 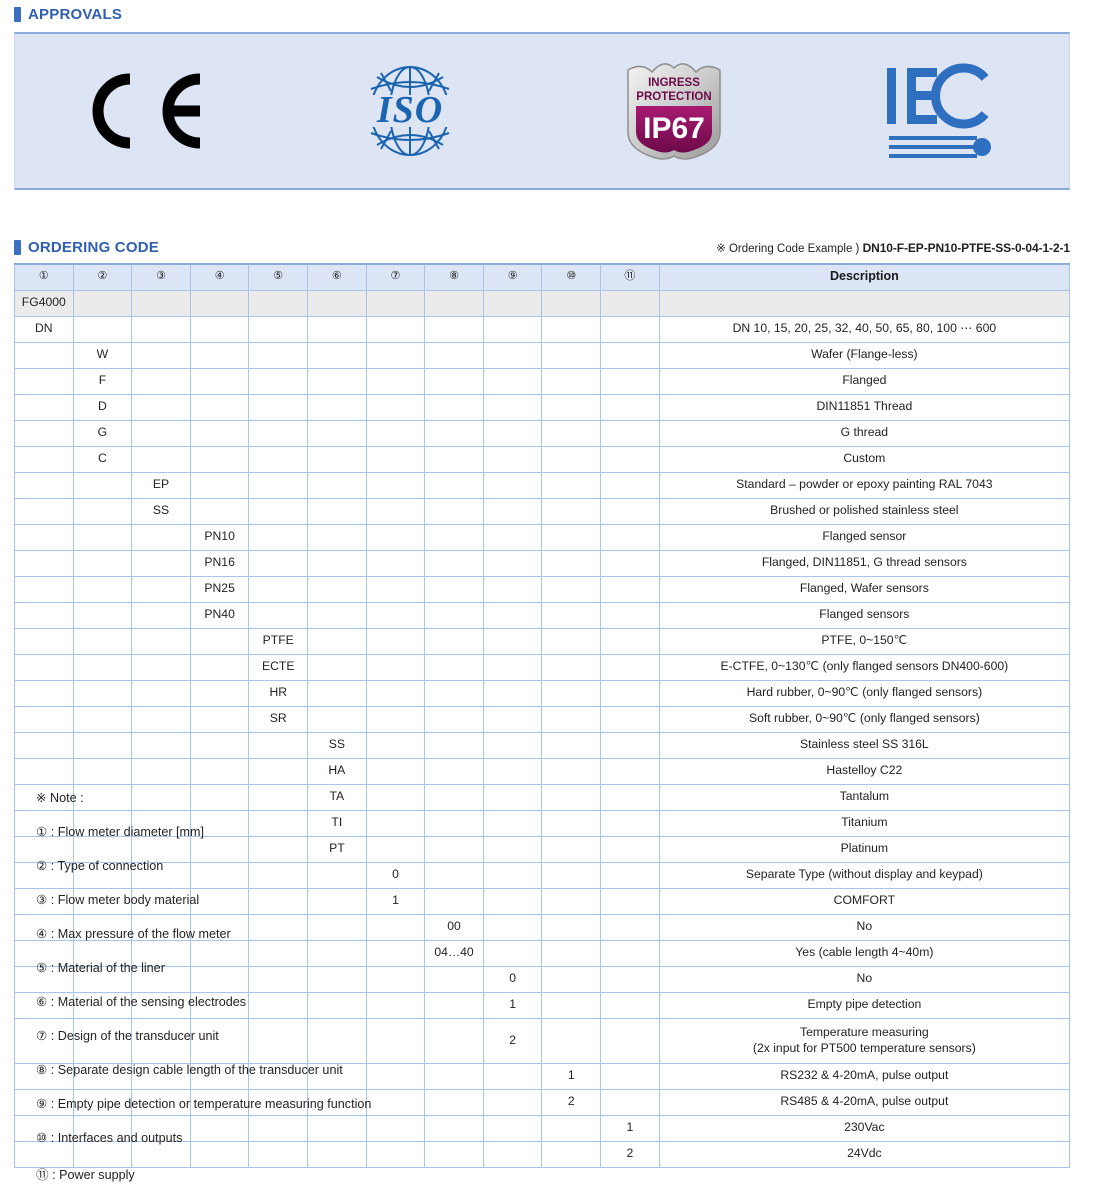 I want to click on code-value-cell: C, so click(x=102, y=459).